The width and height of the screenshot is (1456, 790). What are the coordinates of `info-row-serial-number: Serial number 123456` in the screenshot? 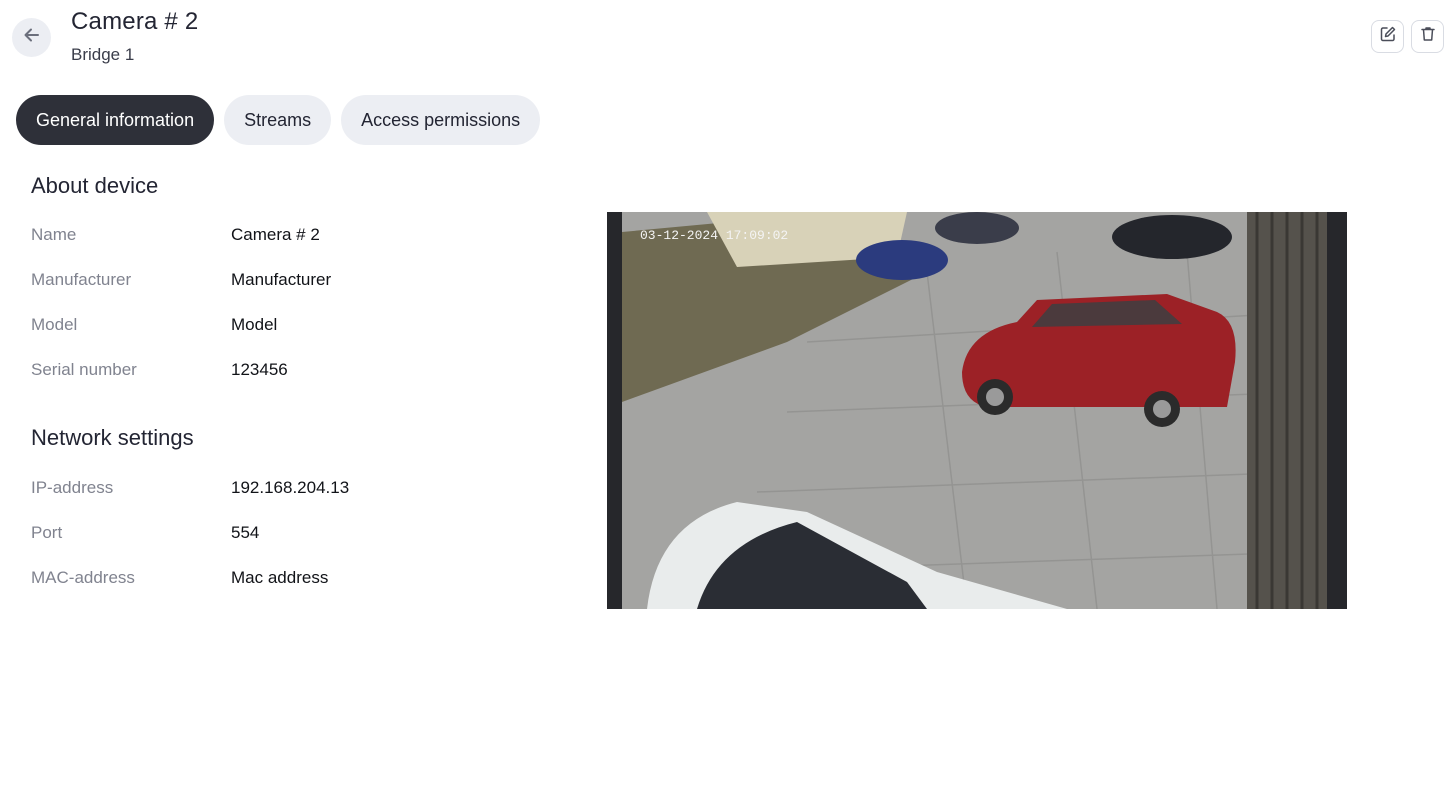 It's located at (291, 372).